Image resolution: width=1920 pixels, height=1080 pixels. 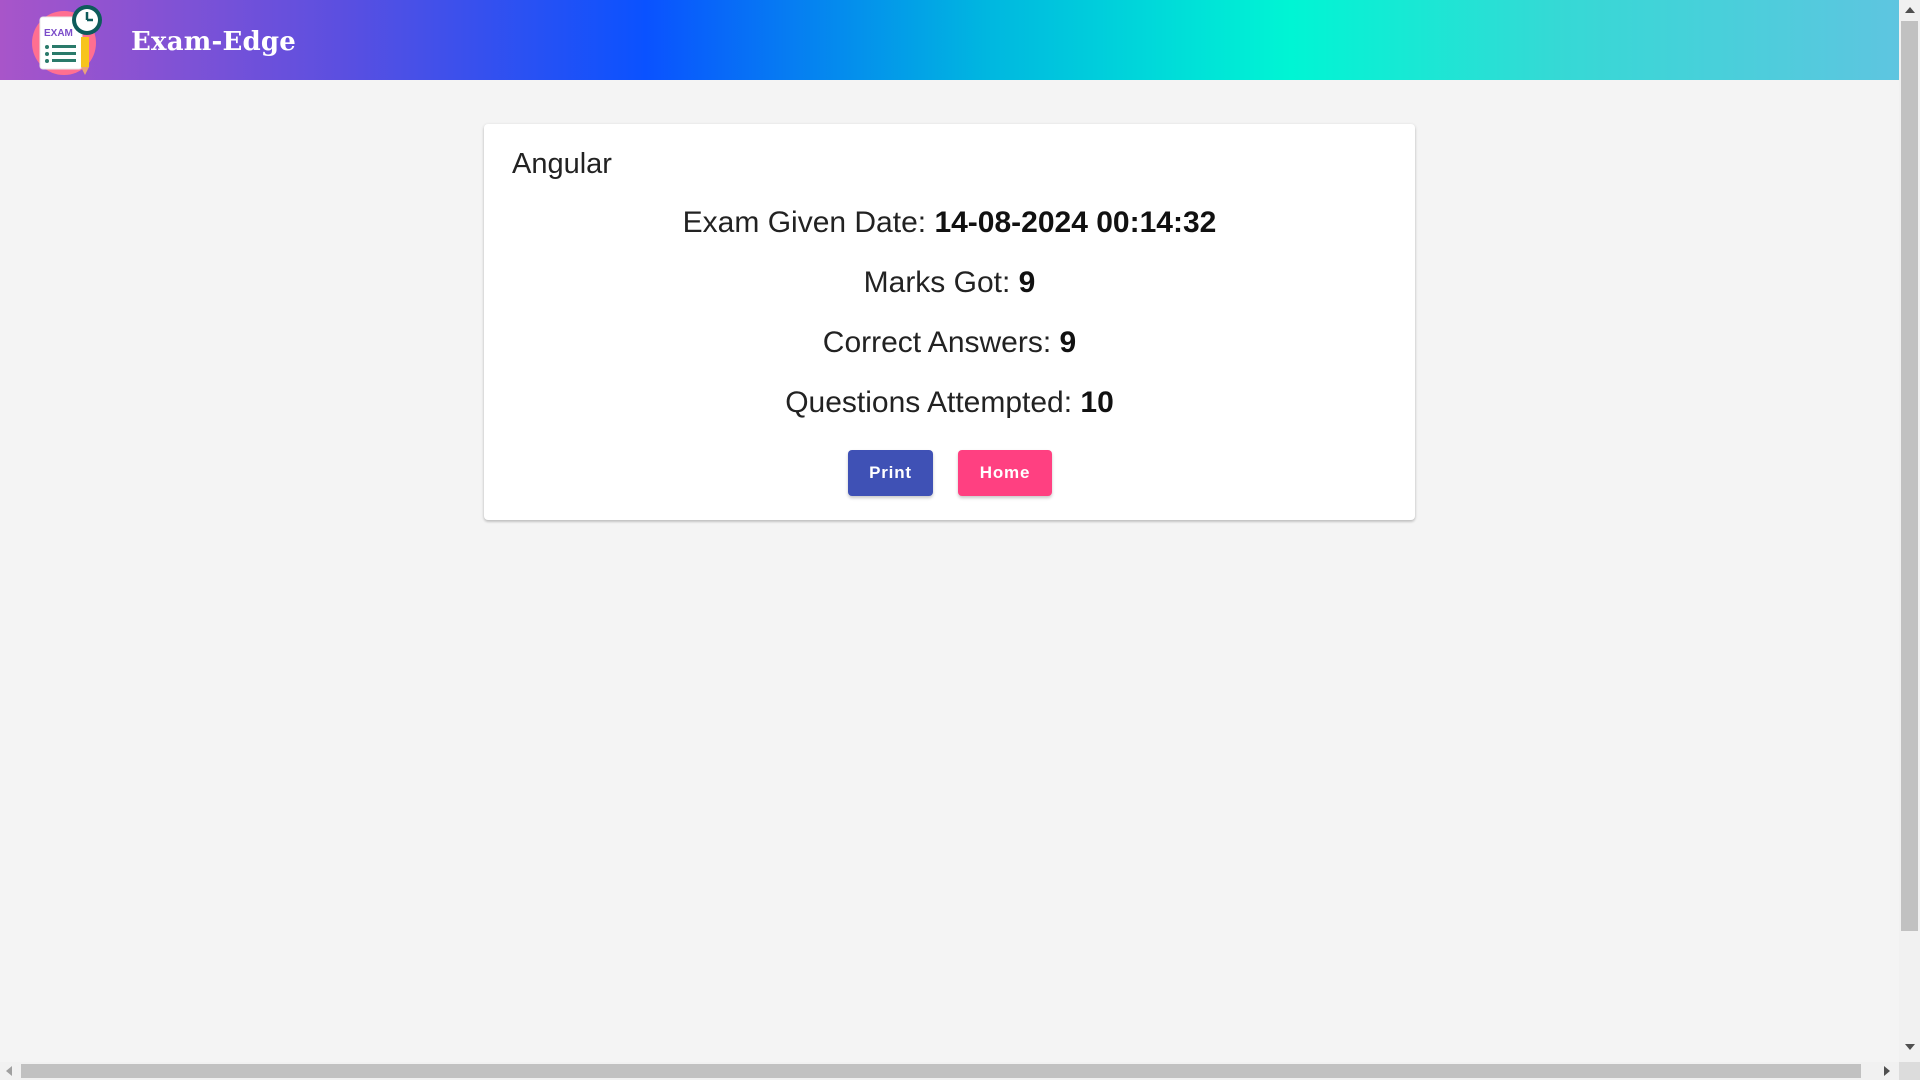 I want to click on scroll-right-arrow-icon, so click(x=1887, y=1071).